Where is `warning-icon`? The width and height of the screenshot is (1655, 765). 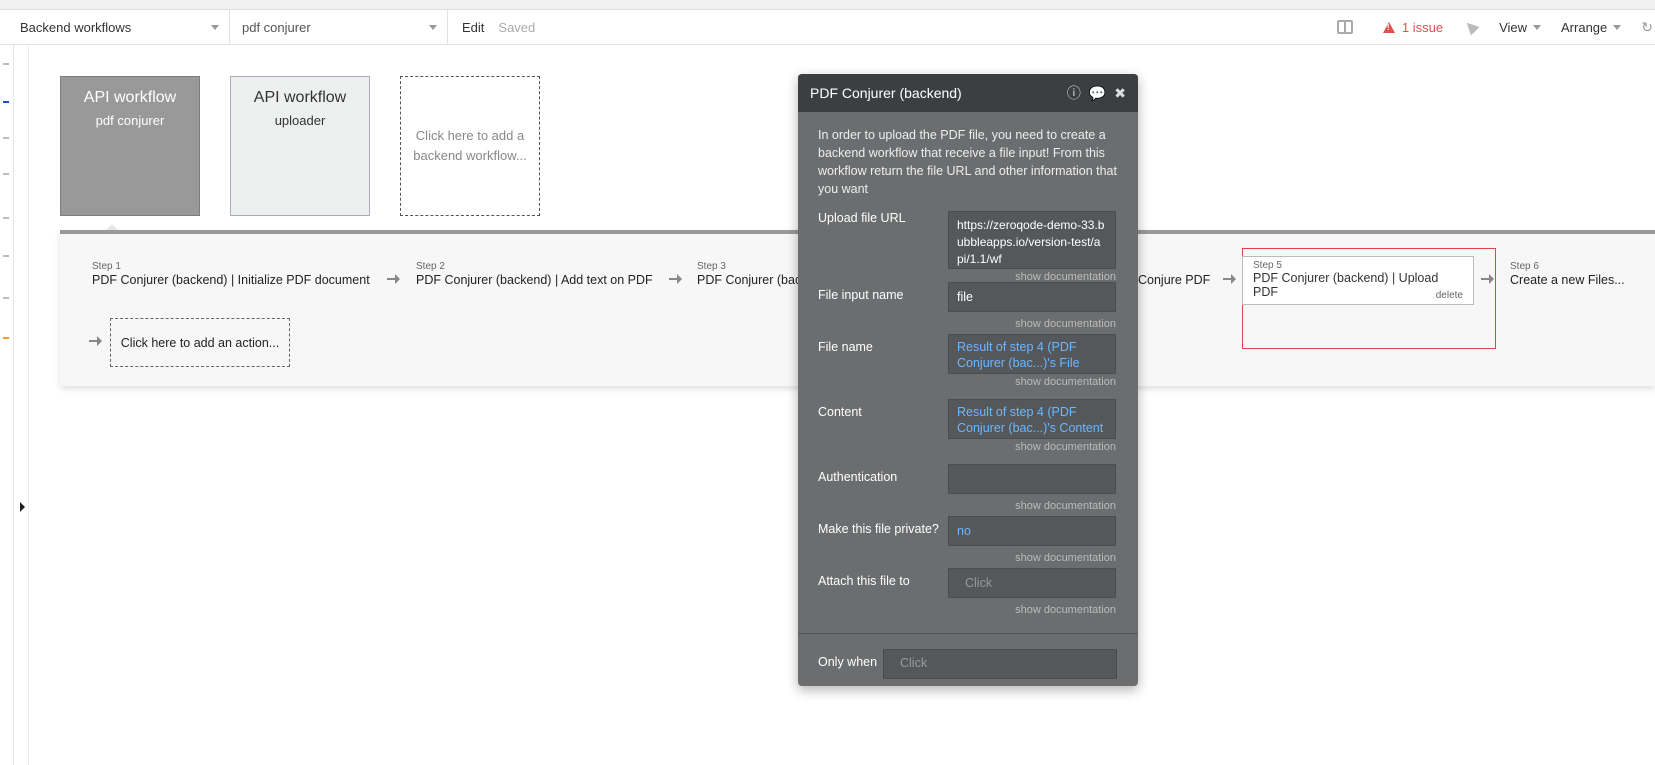
warning-icon is located at coordinates (1388, 27).